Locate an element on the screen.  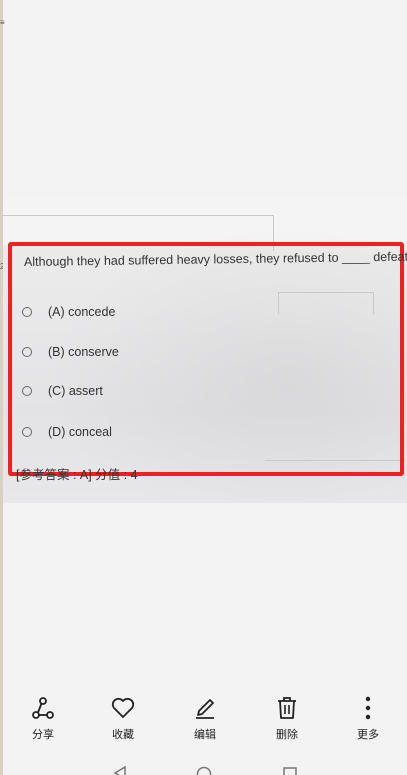
bottom-toolbar: 分享 收藏 编辑 删除 更多 is located at coordinates (203, 725).